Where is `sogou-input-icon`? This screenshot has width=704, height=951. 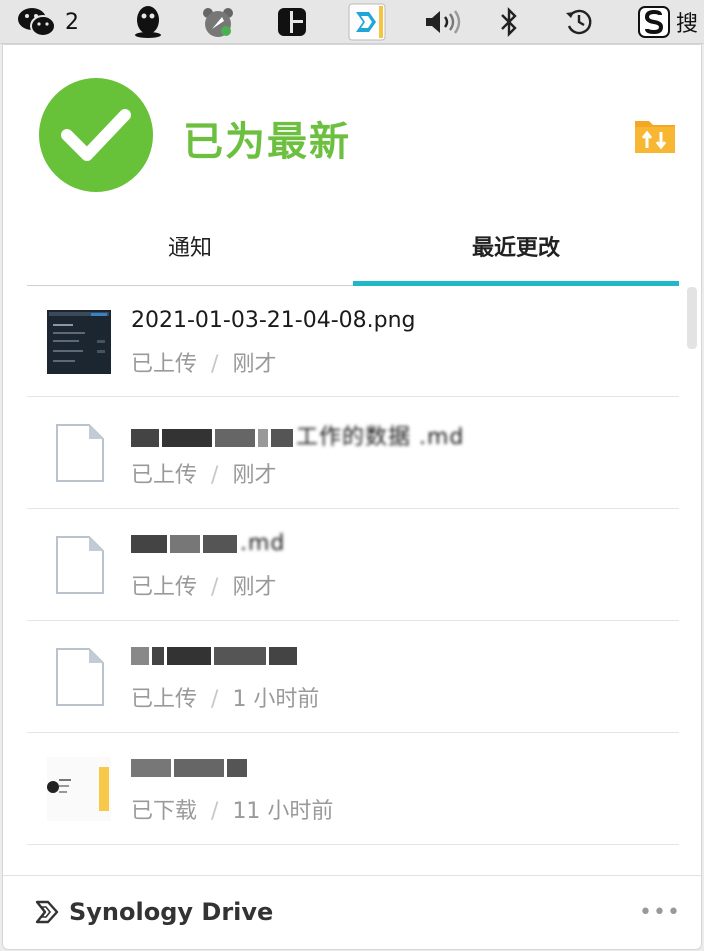
sogou-input-icon is located at coordinates (654, 22).